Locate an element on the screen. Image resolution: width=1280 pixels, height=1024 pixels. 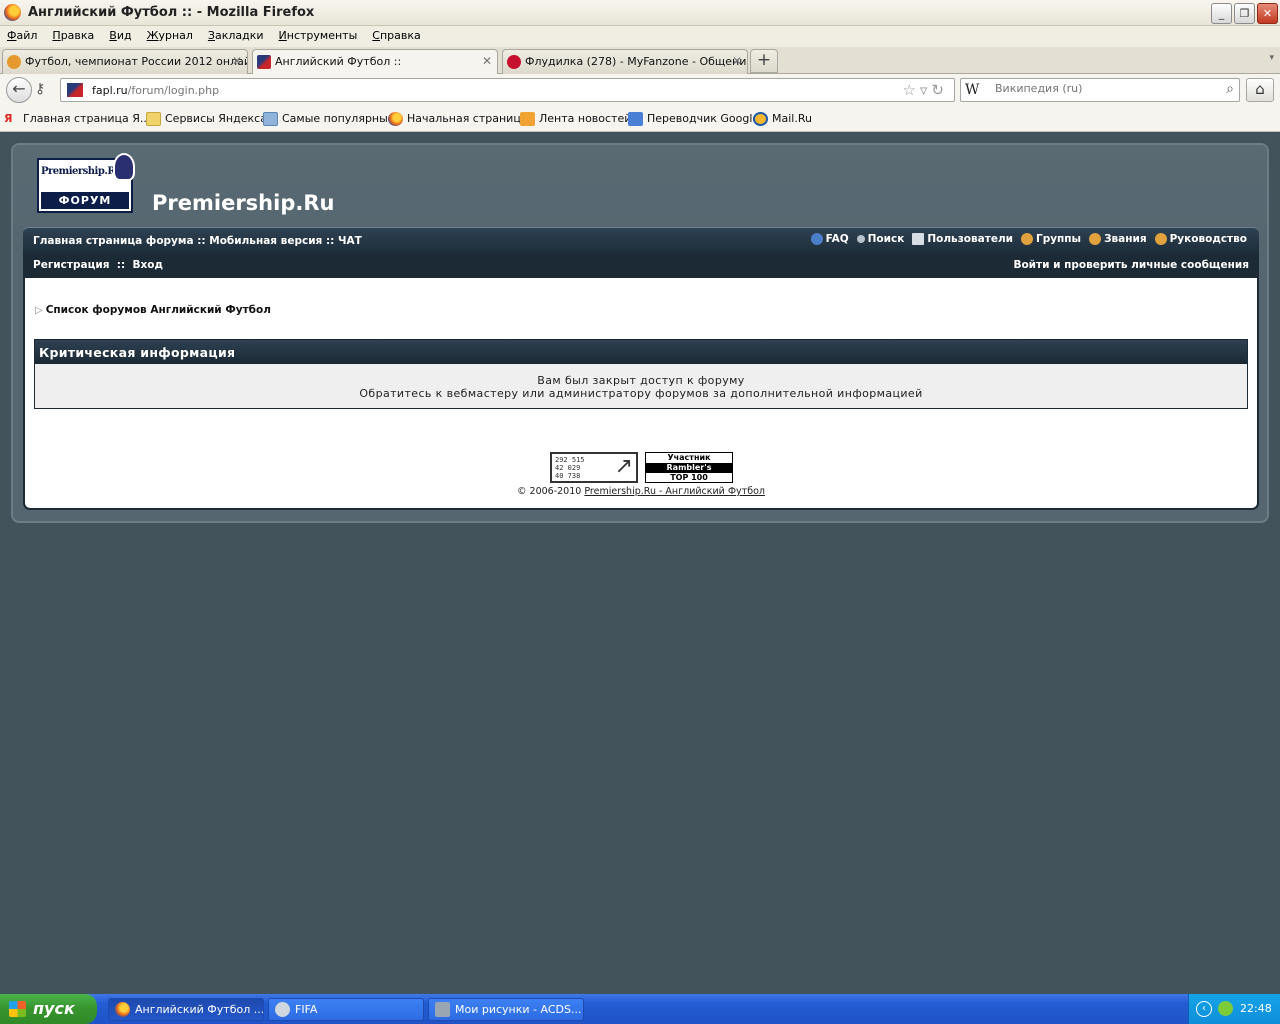
liveinternet-counter: 292 515 42 029 40 738 ↗ is located at coordinates (594, 467).